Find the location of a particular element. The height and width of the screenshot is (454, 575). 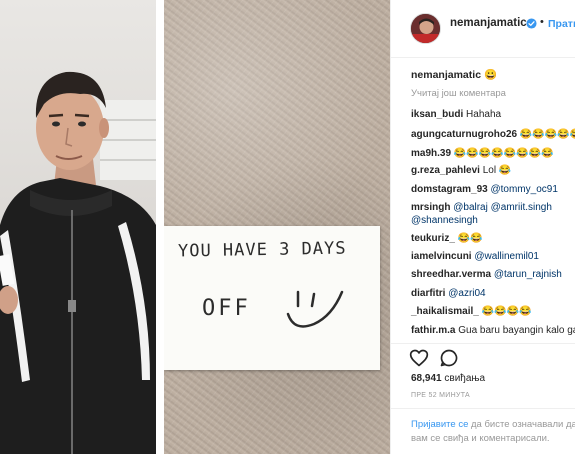

comment-item-continued: @shannesingh is located at coordinates (493, 220).